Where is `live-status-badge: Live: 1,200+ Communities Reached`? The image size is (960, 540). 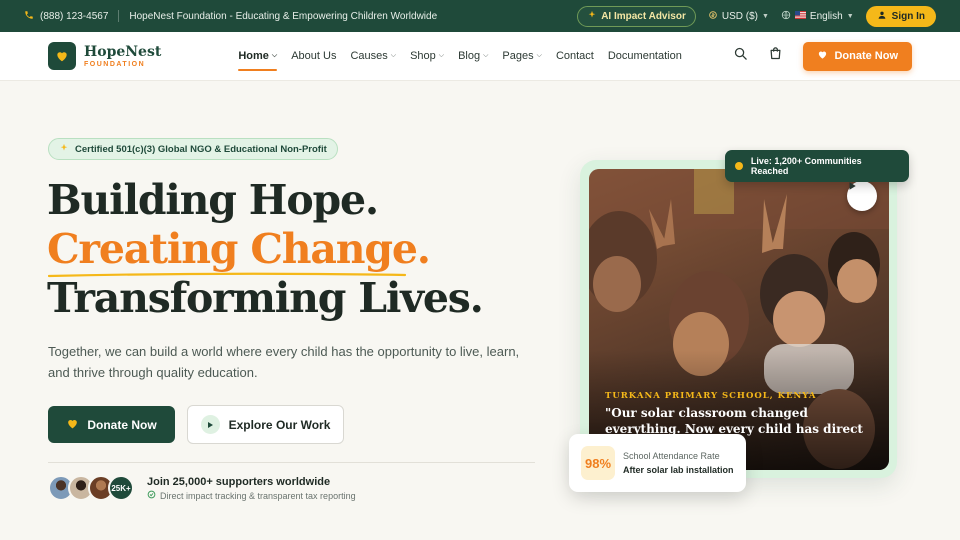 live-status-badge: Live: 1,200+ Communities Reached is located at coordinates (817, 166).